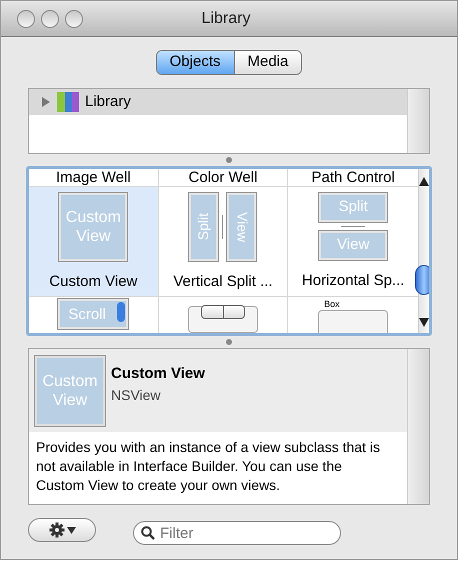 The width and height of the screenshot is (467, 563). What do you see at coordinates (50, 19) in the screenshot?
I see `minimize-button` at bounding box center [50, 19].